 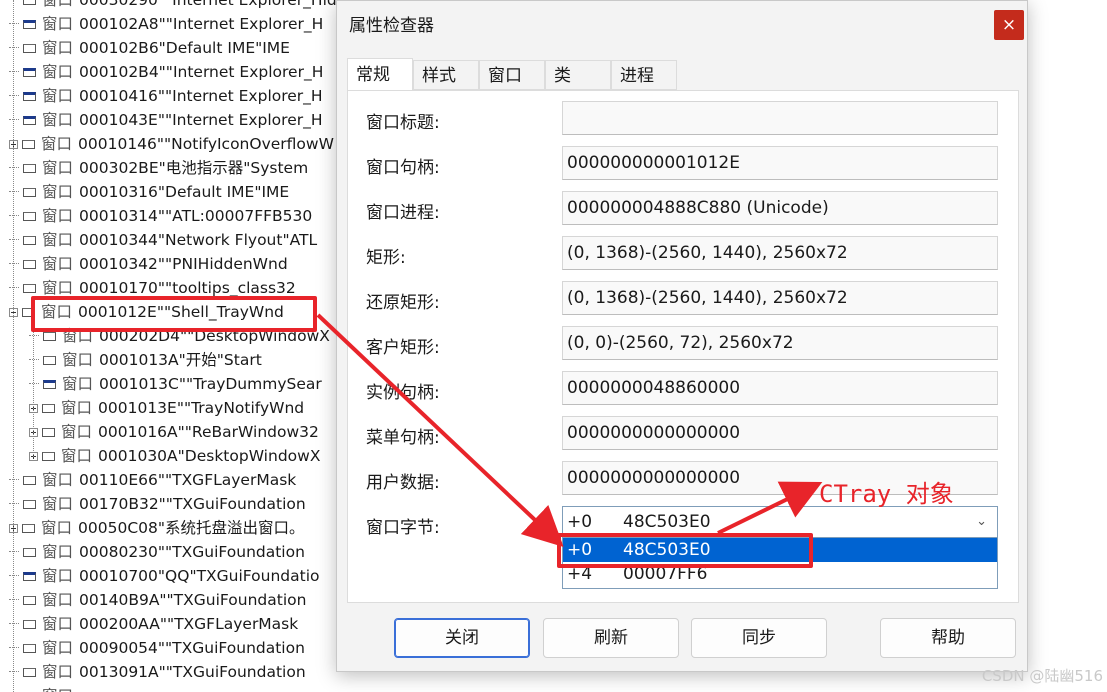 What do you see at coordinates (780, 433) in the screenshot?
I see `field-menu-handle: 0000000000000000` at bounding box center [780, 433].